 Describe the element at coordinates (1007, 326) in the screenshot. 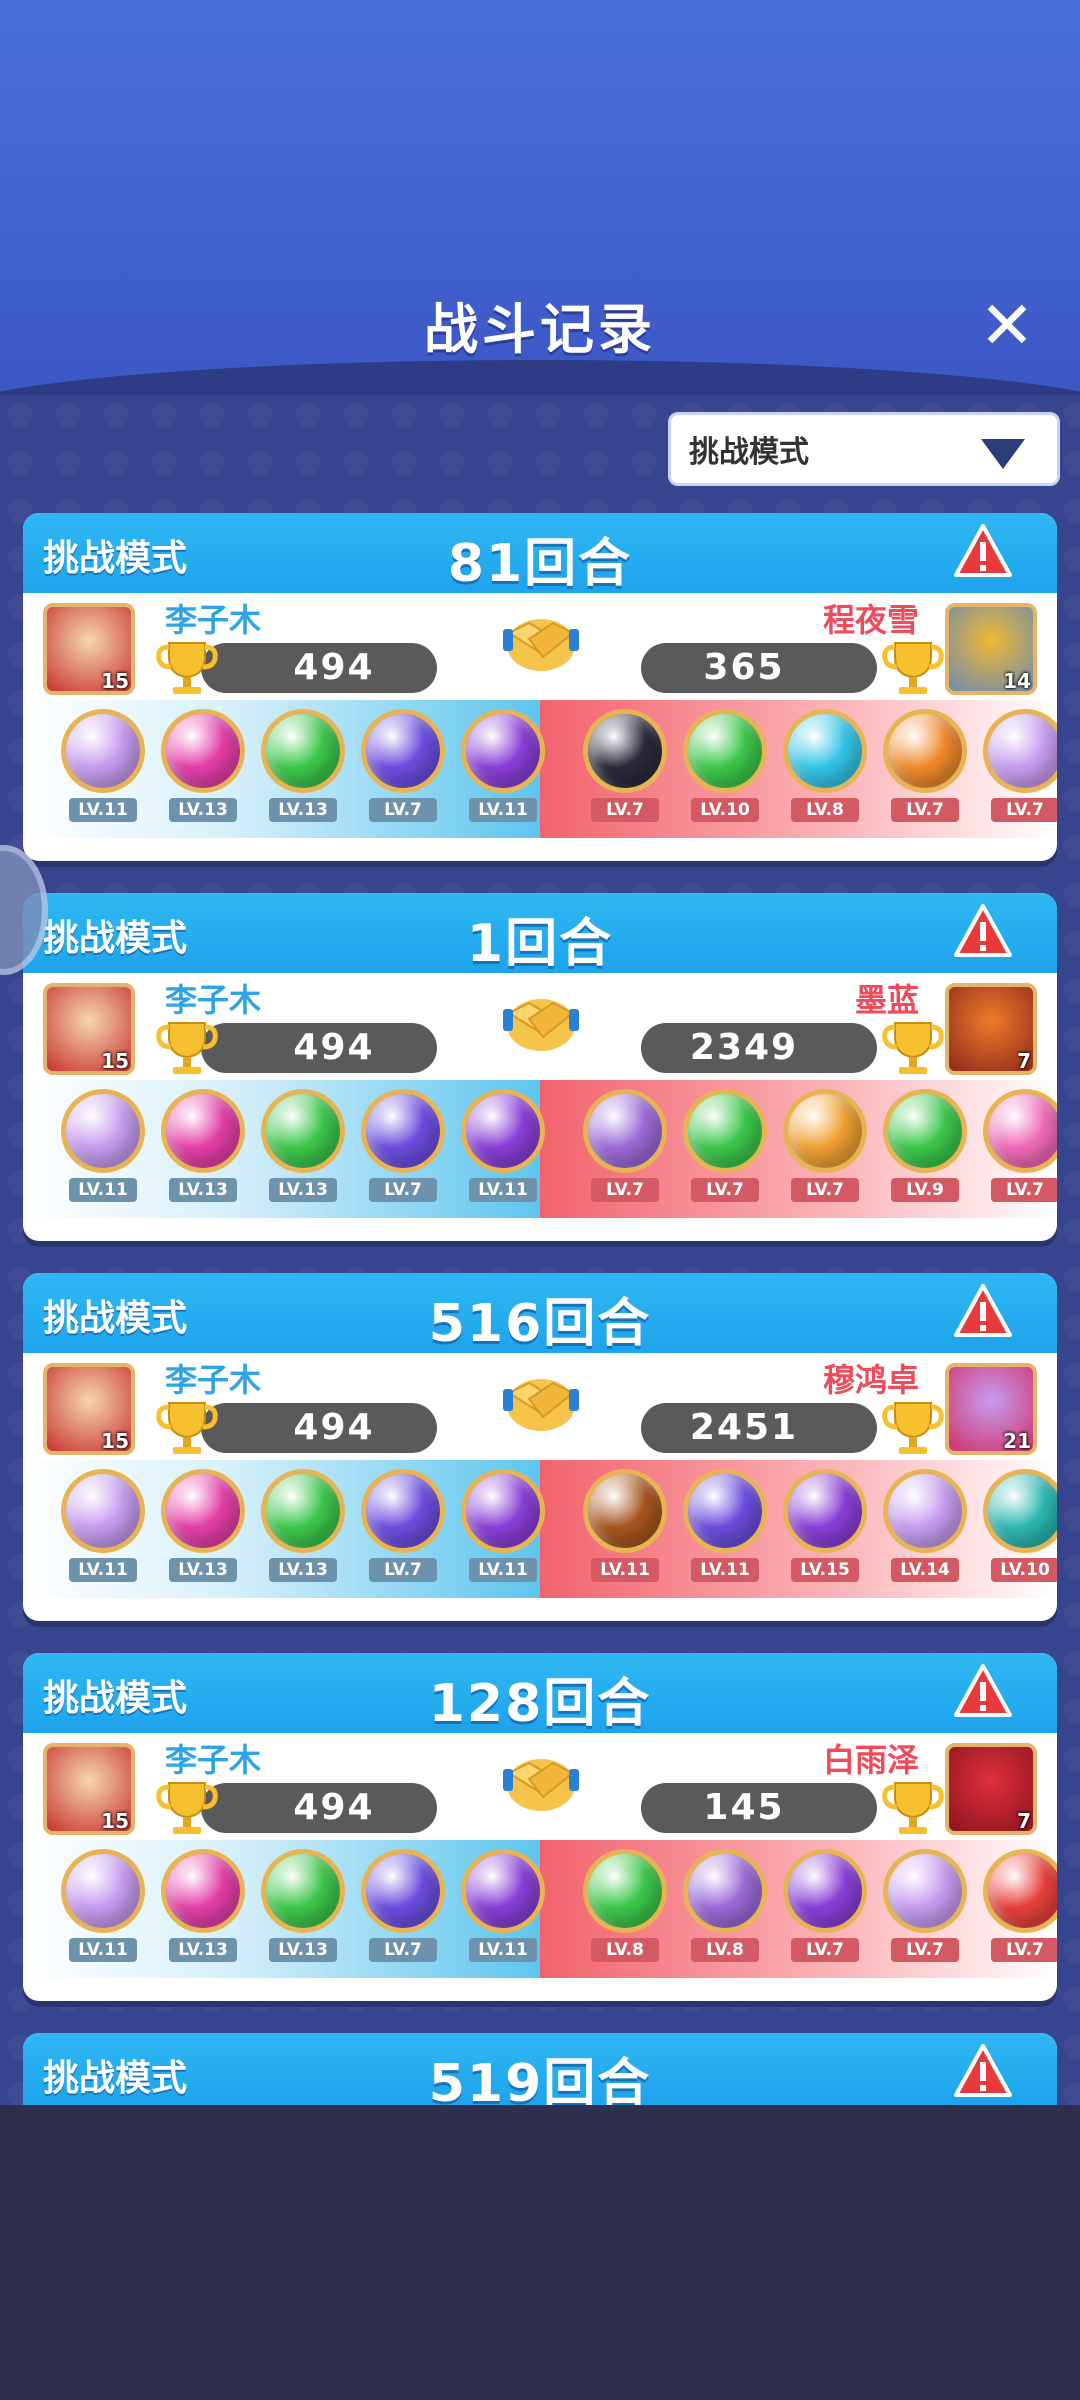

I see `close-icon: ✕` at that location.